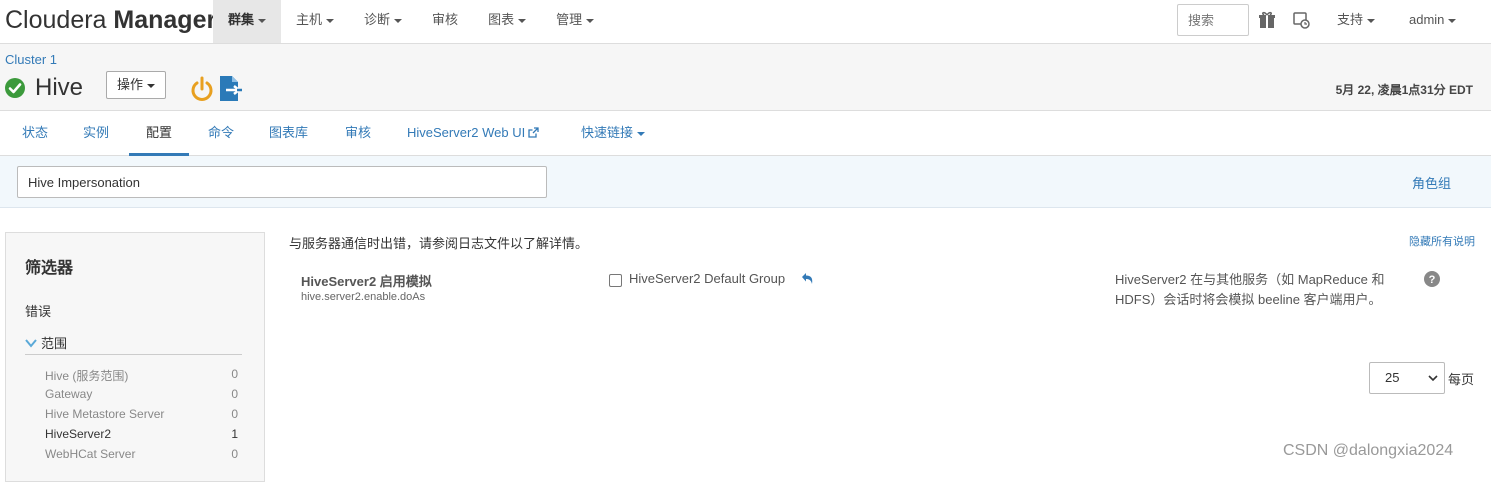 Image resolution: width=1491 pixels, height=482 pixels. What do you see at coordinates (533, 132) in the screenshot?
I see `external-link-icon` at bounding box center [533, 132].